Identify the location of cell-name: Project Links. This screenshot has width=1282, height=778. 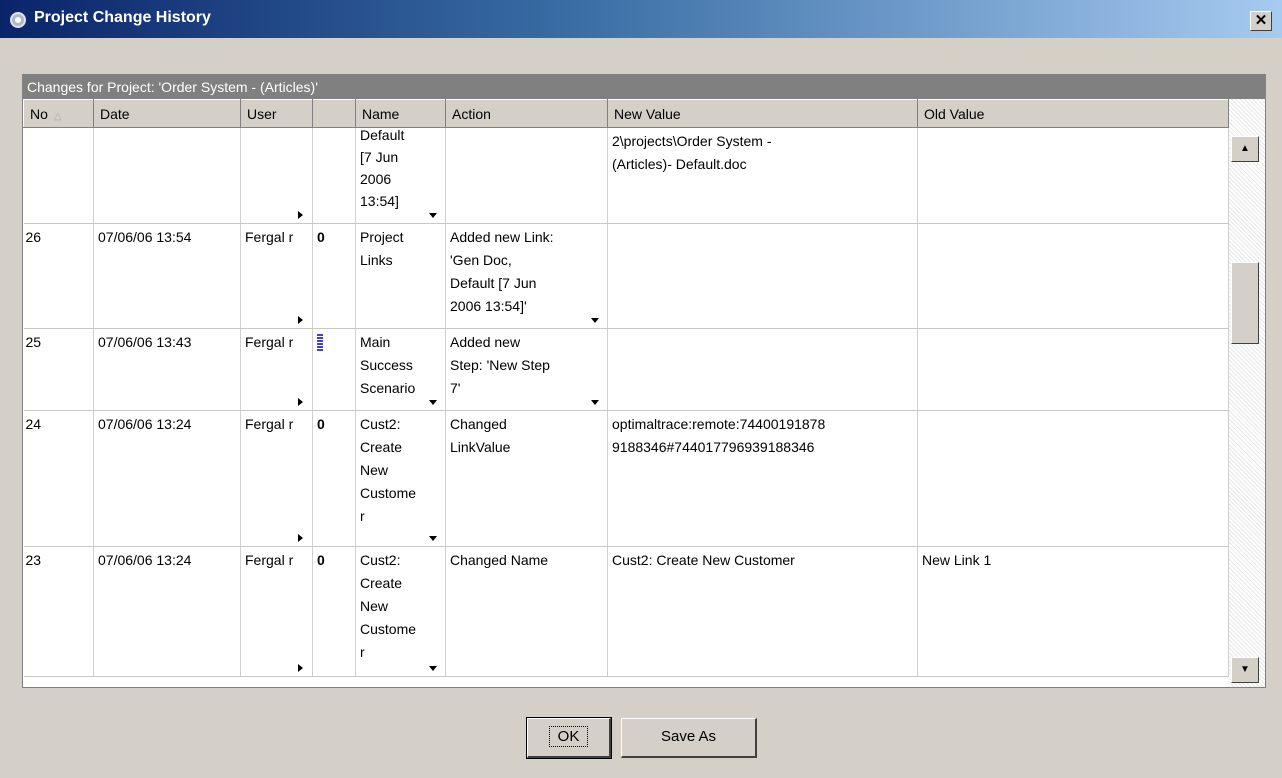
(400, 276).